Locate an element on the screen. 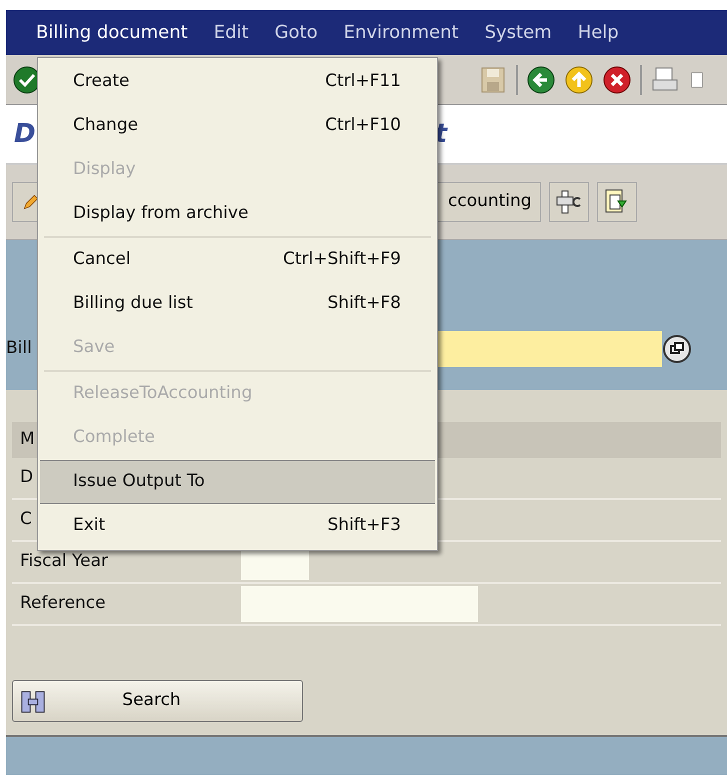 The width and height of the screenshot is (727, 778). input-field is located at coordinates (359, 604).